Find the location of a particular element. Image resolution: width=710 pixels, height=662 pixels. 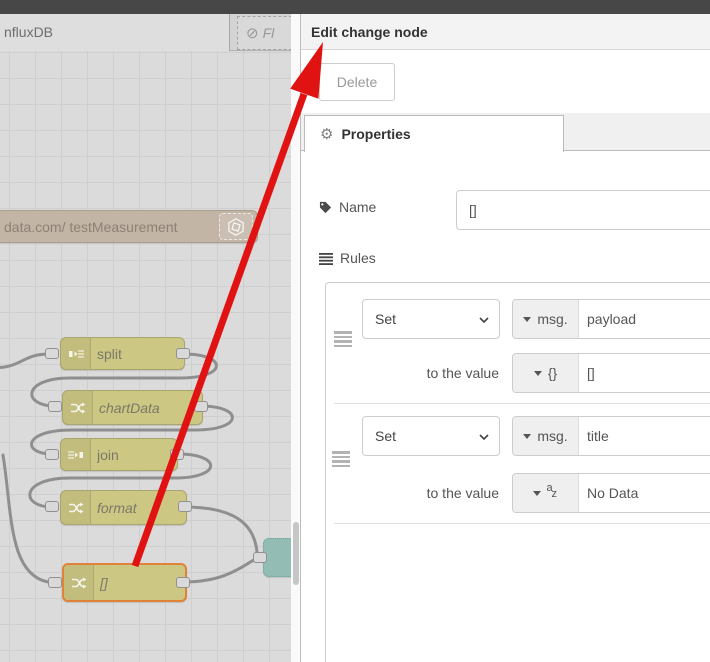

delete-button: Delete is located at coordinates (357, 82).